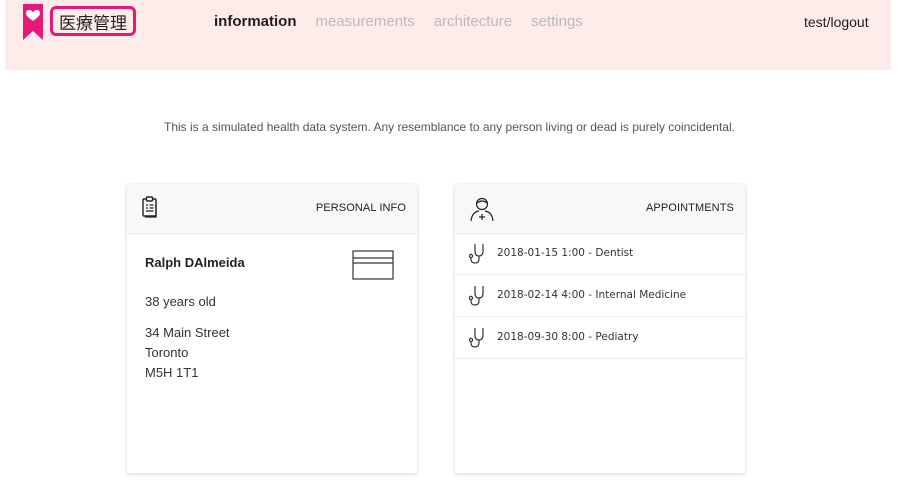 This screenshot has width=899, height=484. I want to click on appointment-label: 2018-01-15 1:00 - Dentist, so click(565, 253).